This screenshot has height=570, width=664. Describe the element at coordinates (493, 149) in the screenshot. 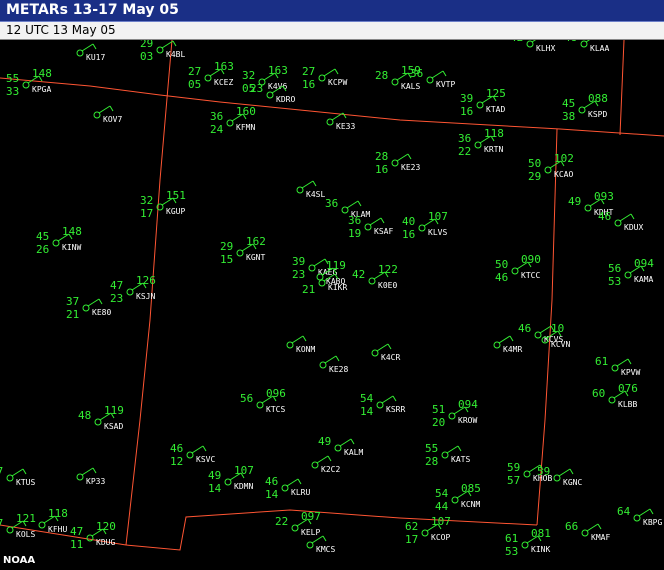

I see `station-id: KRTN` at that location.